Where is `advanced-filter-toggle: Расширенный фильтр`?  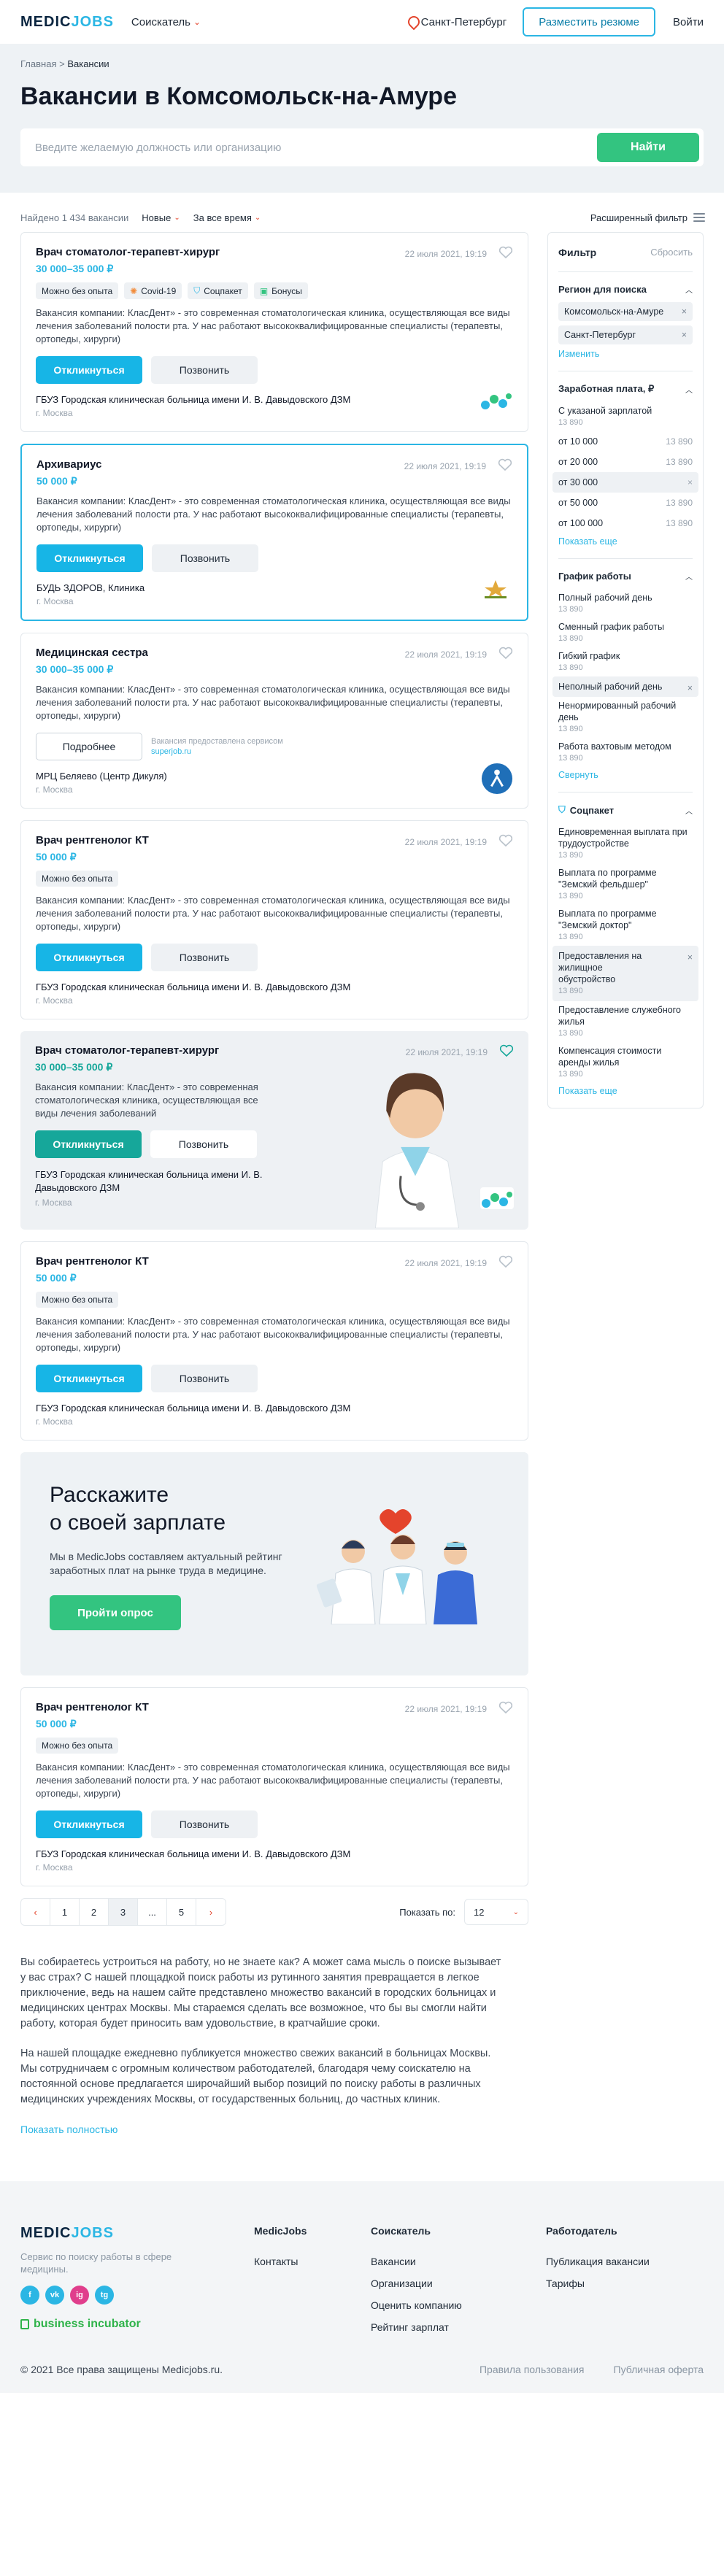
advanced-filter-toggle: Расширенный фильтр is located at coordinates (647, 217).